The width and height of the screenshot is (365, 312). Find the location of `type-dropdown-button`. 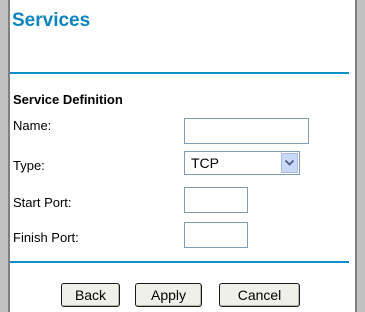

type-dropdown-button is located at coordinates (289, 163).